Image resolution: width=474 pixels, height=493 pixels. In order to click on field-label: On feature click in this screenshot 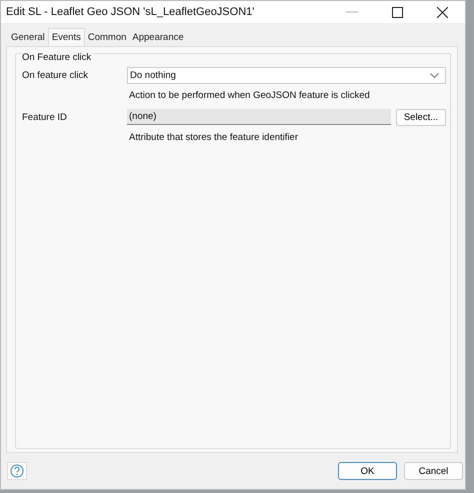, I will do `click(55, 76)`.